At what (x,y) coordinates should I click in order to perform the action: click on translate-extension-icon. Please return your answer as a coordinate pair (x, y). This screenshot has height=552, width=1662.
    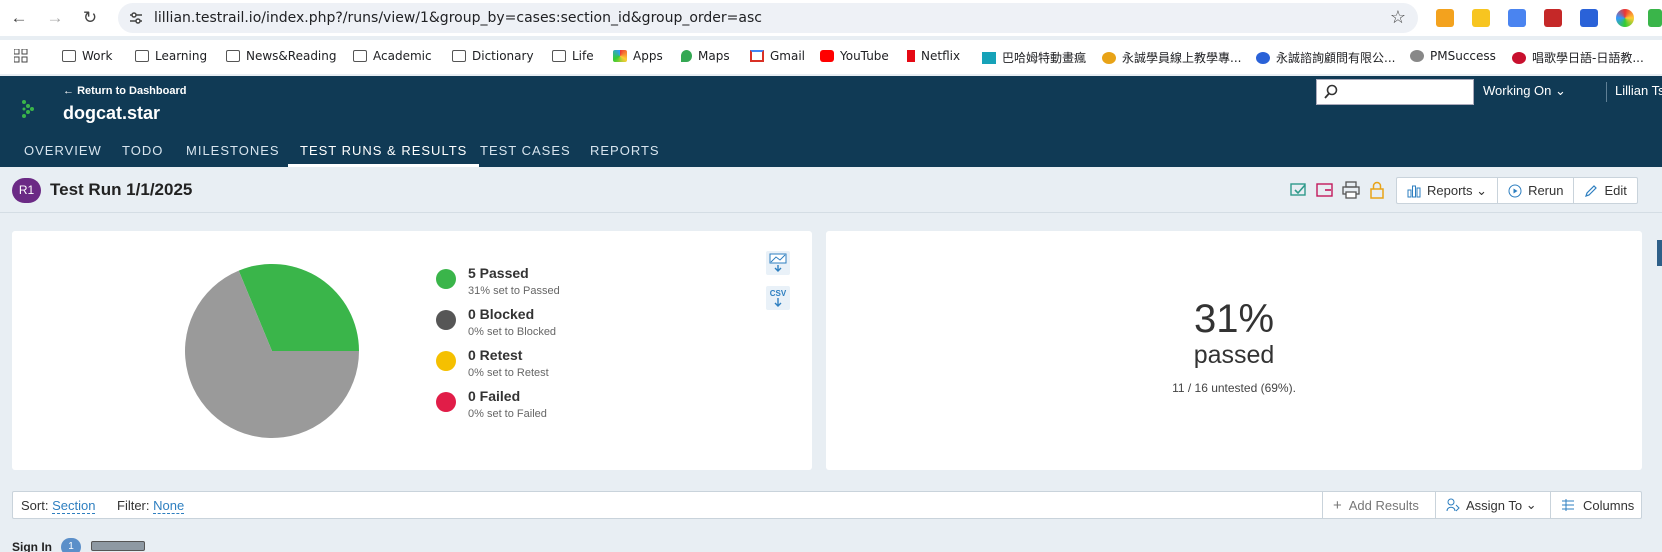
    Looking at the image, I should click on (1517, 18).